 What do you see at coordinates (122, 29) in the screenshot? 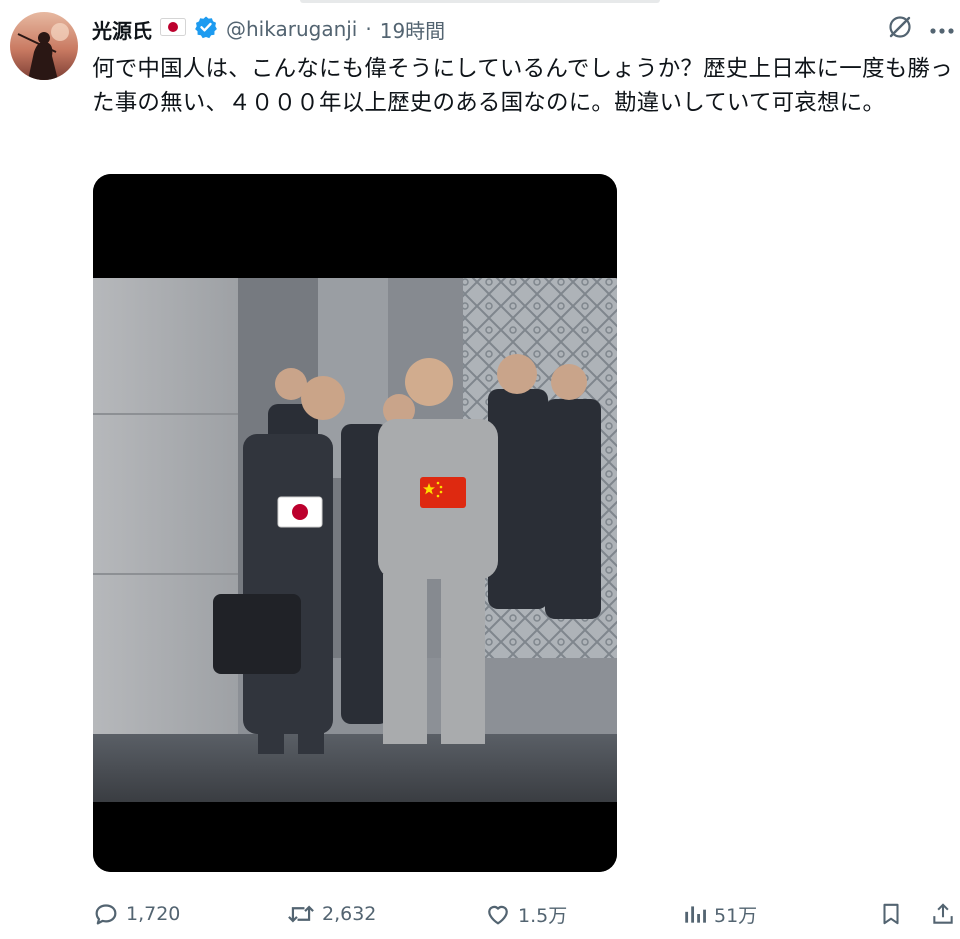
I see `display-name: 光源氏` at bounding box center [122, 29].